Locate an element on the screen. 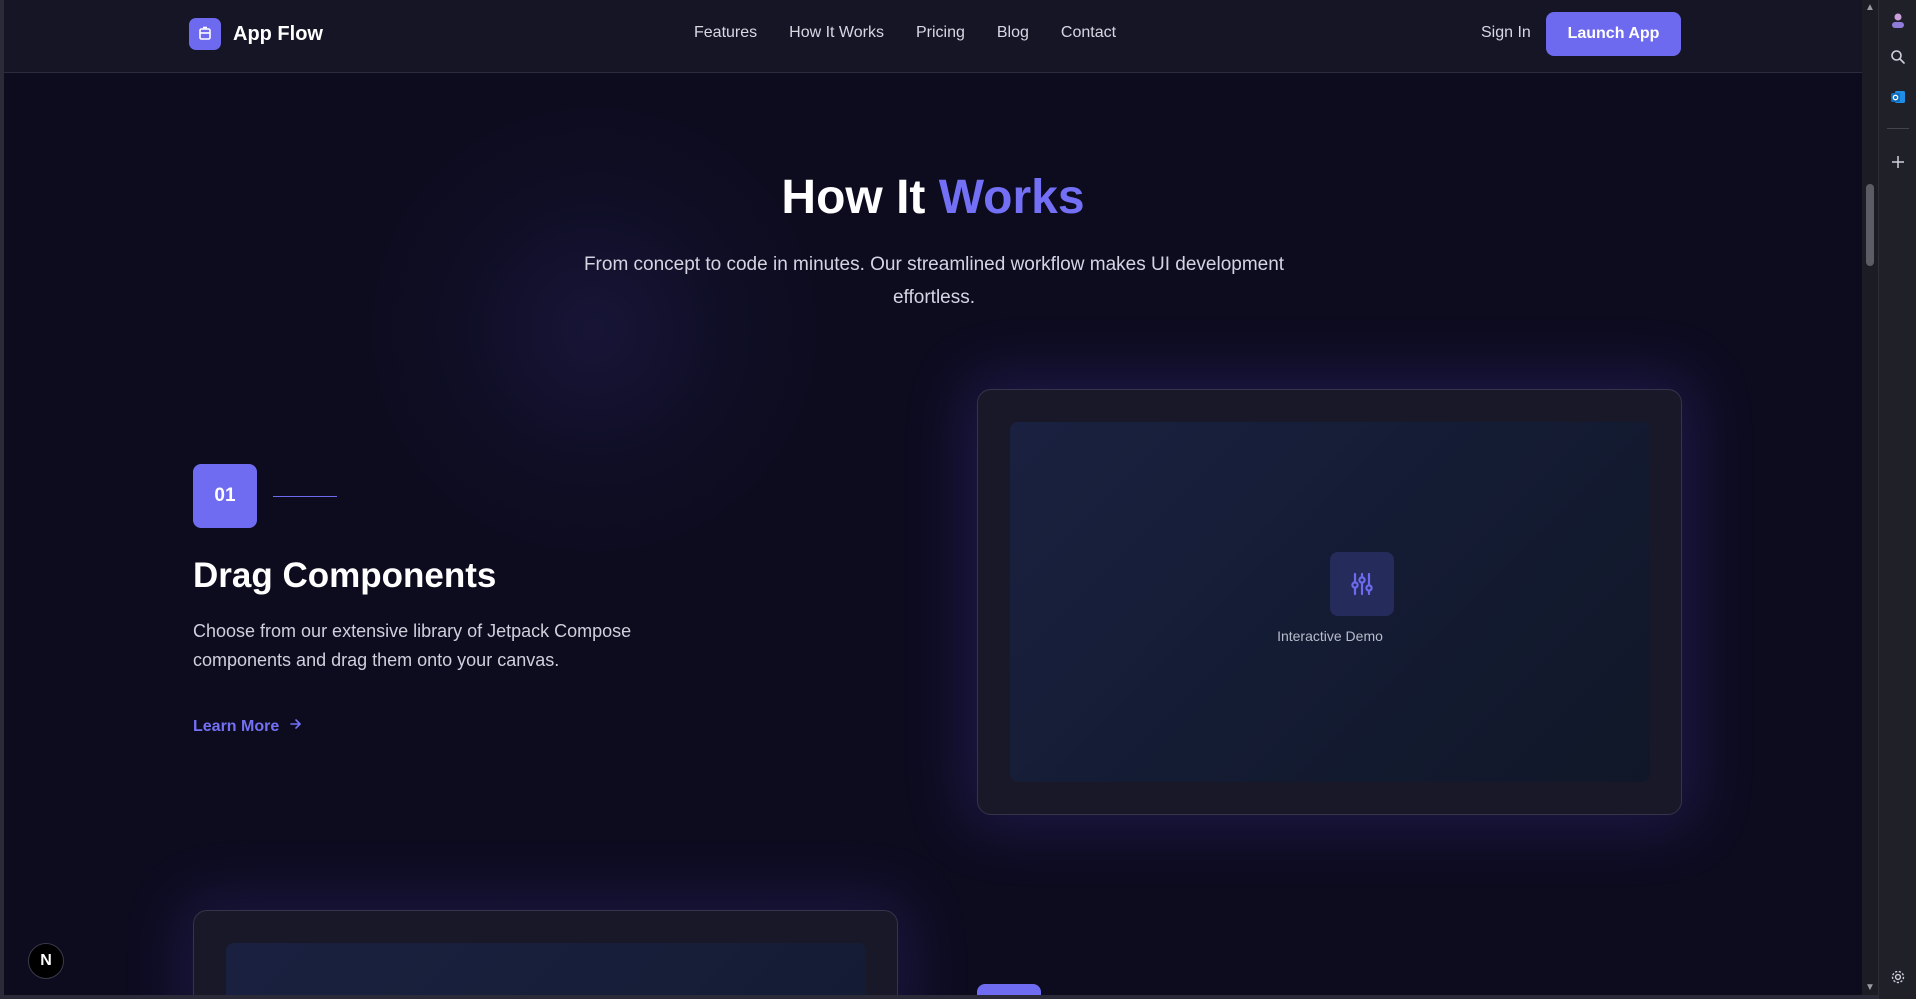 Image resolution: width=1916 pixels, height=999 pixels. sidebar-divider is located at coordinates (1898, 128).